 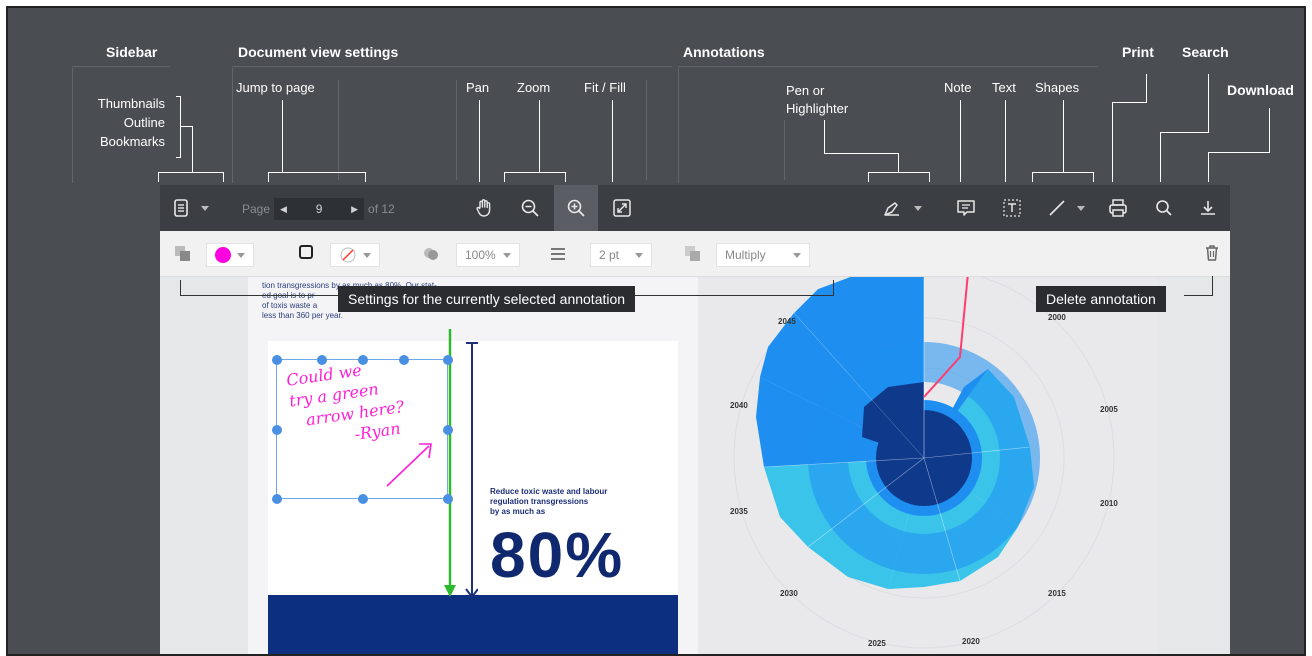 I want to click on expand-icon, so click(x=622, y=208).